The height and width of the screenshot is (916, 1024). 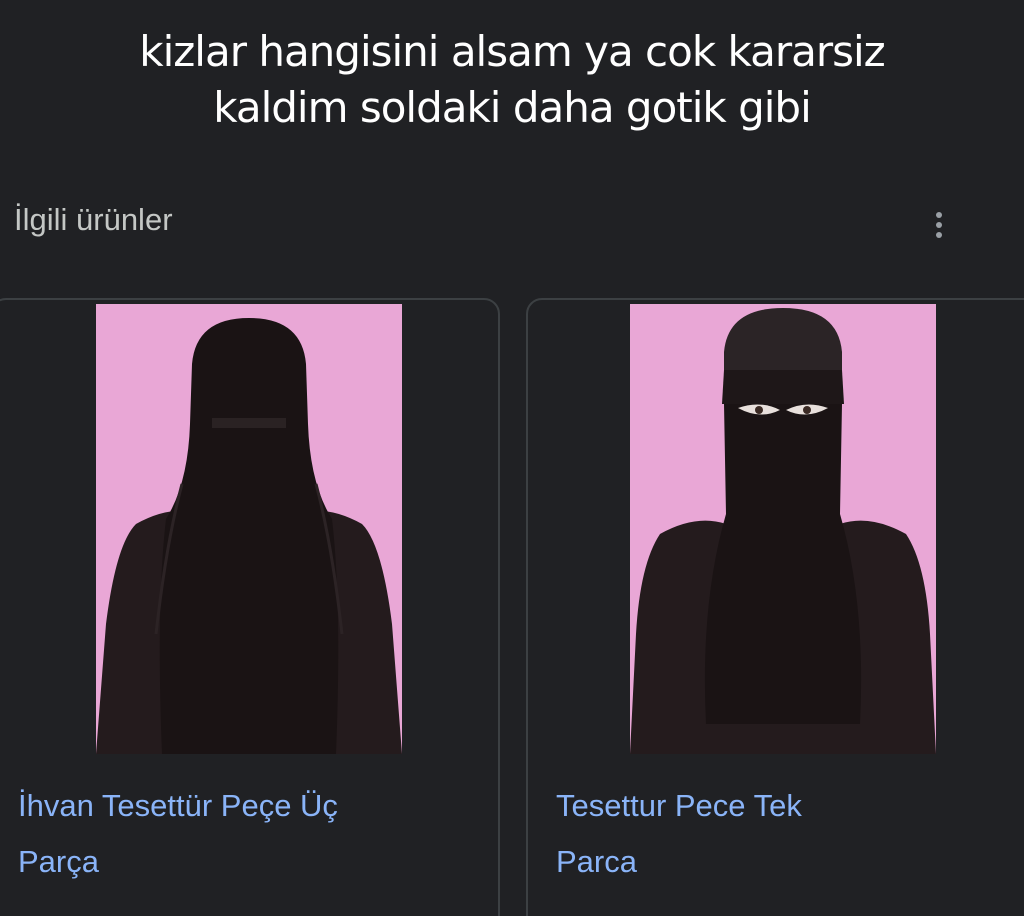 I want to click on product-name-2: Tesettur Pece Tek Parca, so click(x=771, y=834).